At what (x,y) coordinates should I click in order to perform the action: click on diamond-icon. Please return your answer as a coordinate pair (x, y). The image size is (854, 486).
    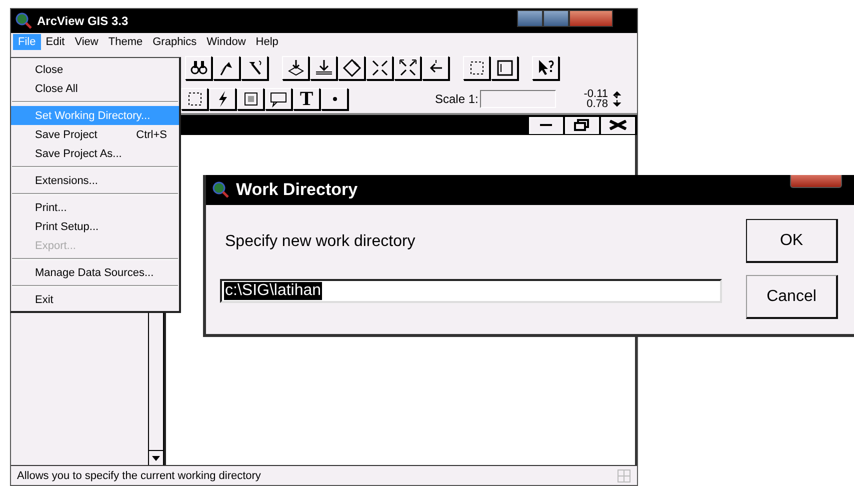
    Looking at the image, I should click on (352, 68).